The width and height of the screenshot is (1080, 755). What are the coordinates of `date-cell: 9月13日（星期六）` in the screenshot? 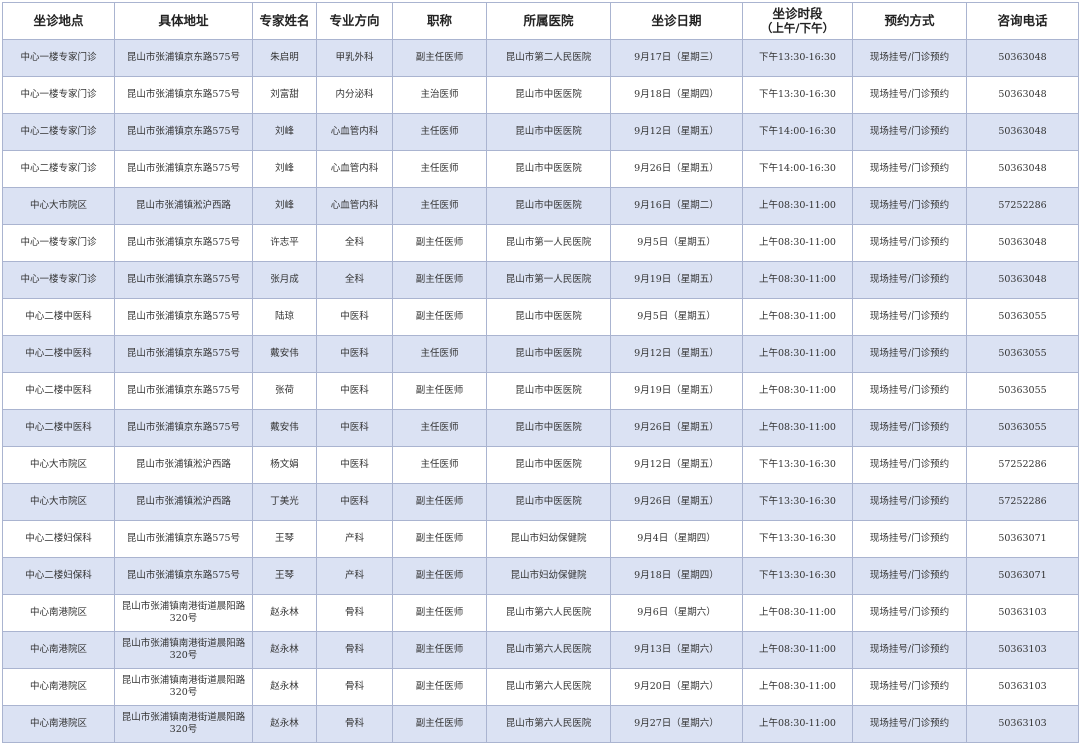 It's located at (676, 650).